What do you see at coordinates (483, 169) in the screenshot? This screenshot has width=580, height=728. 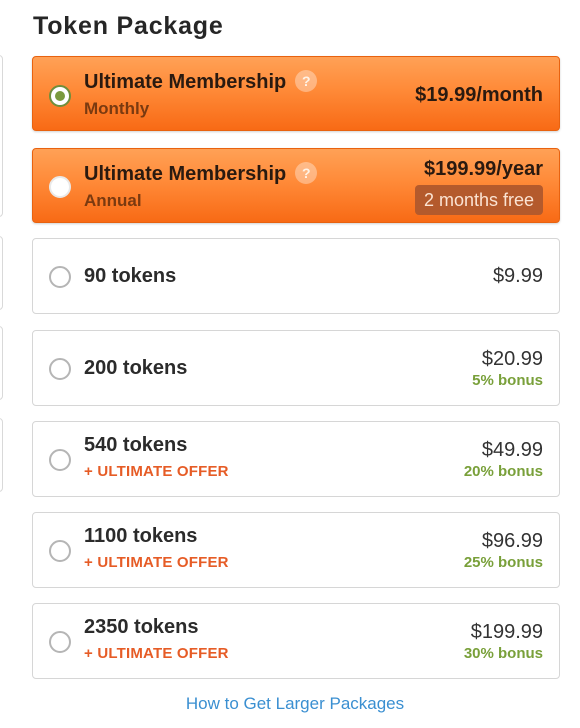 I see `membership-price: $199.99/year` at bounding box center [483, 169].